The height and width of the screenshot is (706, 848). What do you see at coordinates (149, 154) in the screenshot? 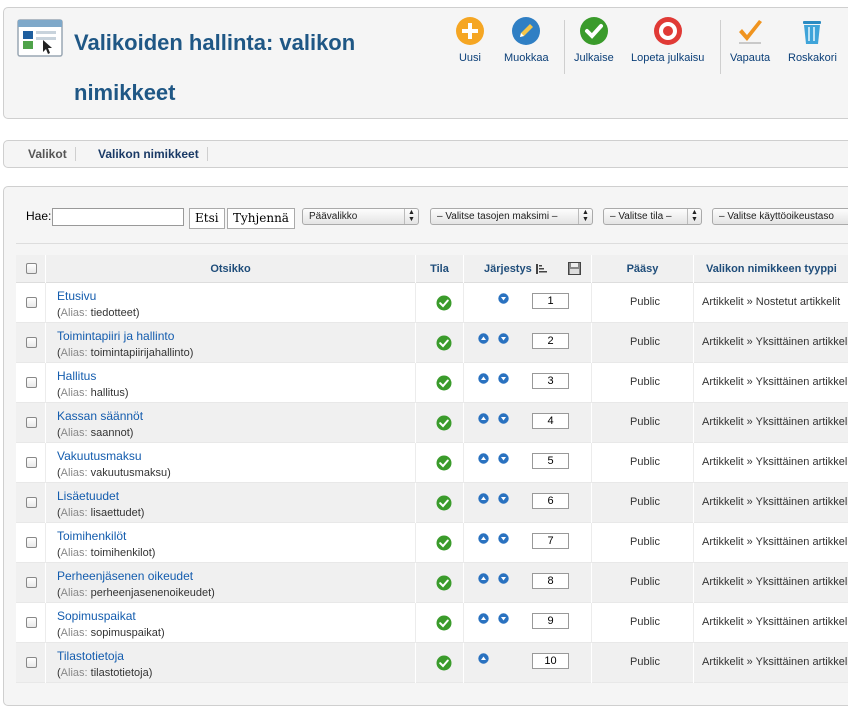
I see `tab-menu-items: Valikon nimikkeet` at bounding box center [149, 154].